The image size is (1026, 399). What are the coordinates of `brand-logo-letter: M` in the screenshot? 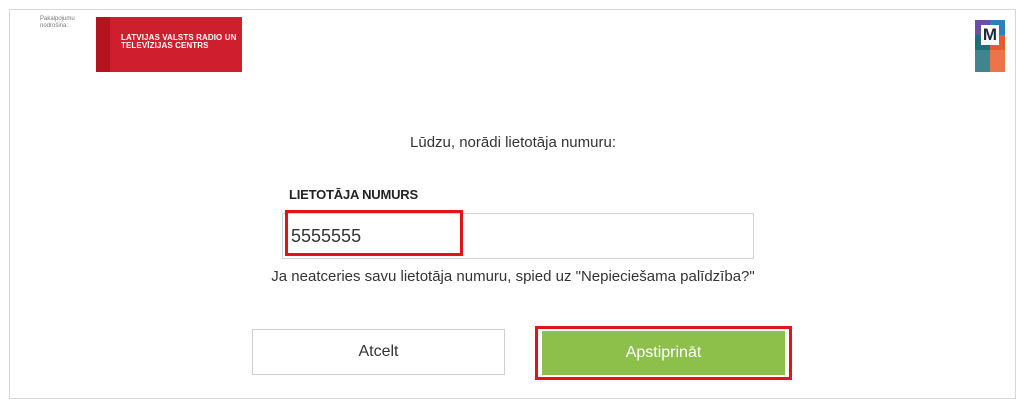 It's located at (990, 35).